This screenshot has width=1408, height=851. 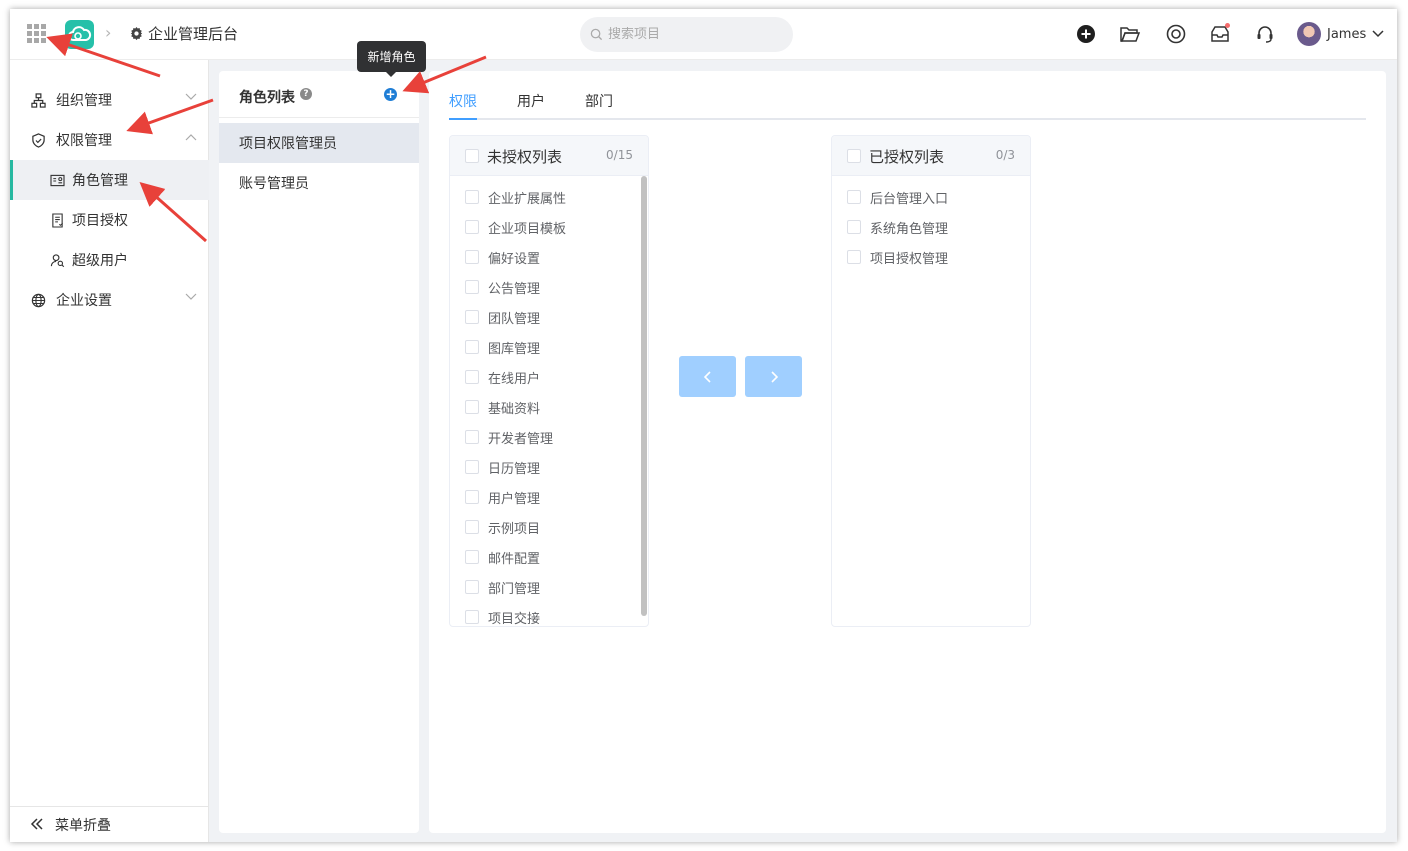 What do you see at coordinates (191, 137) in the screenshot?
I see `chevron-up-icon` at bounding box center [191, 137].